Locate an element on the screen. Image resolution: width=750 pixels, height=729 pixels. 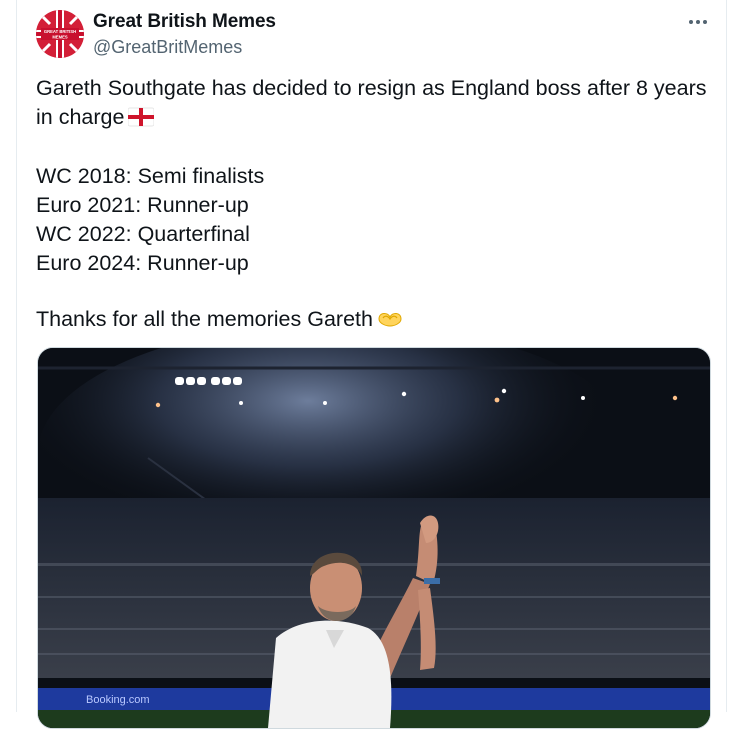
display-name: Great British Memes is located at coordinates (184, 22).